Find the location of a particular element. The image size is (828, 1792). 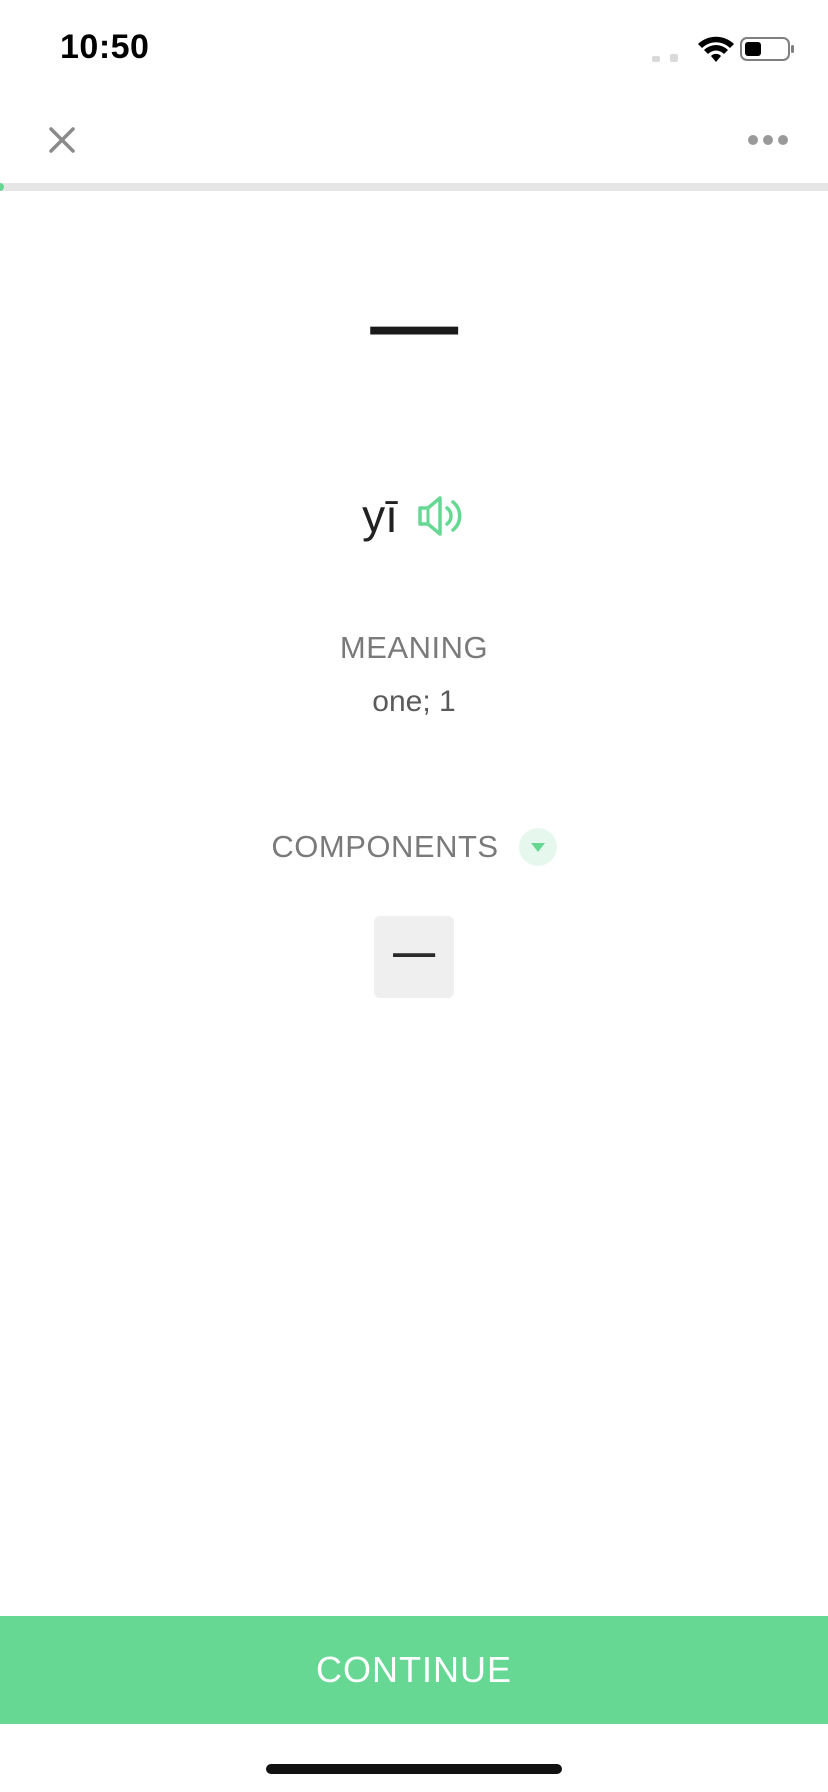

play-audio-button is located at coordinates (441, 516).